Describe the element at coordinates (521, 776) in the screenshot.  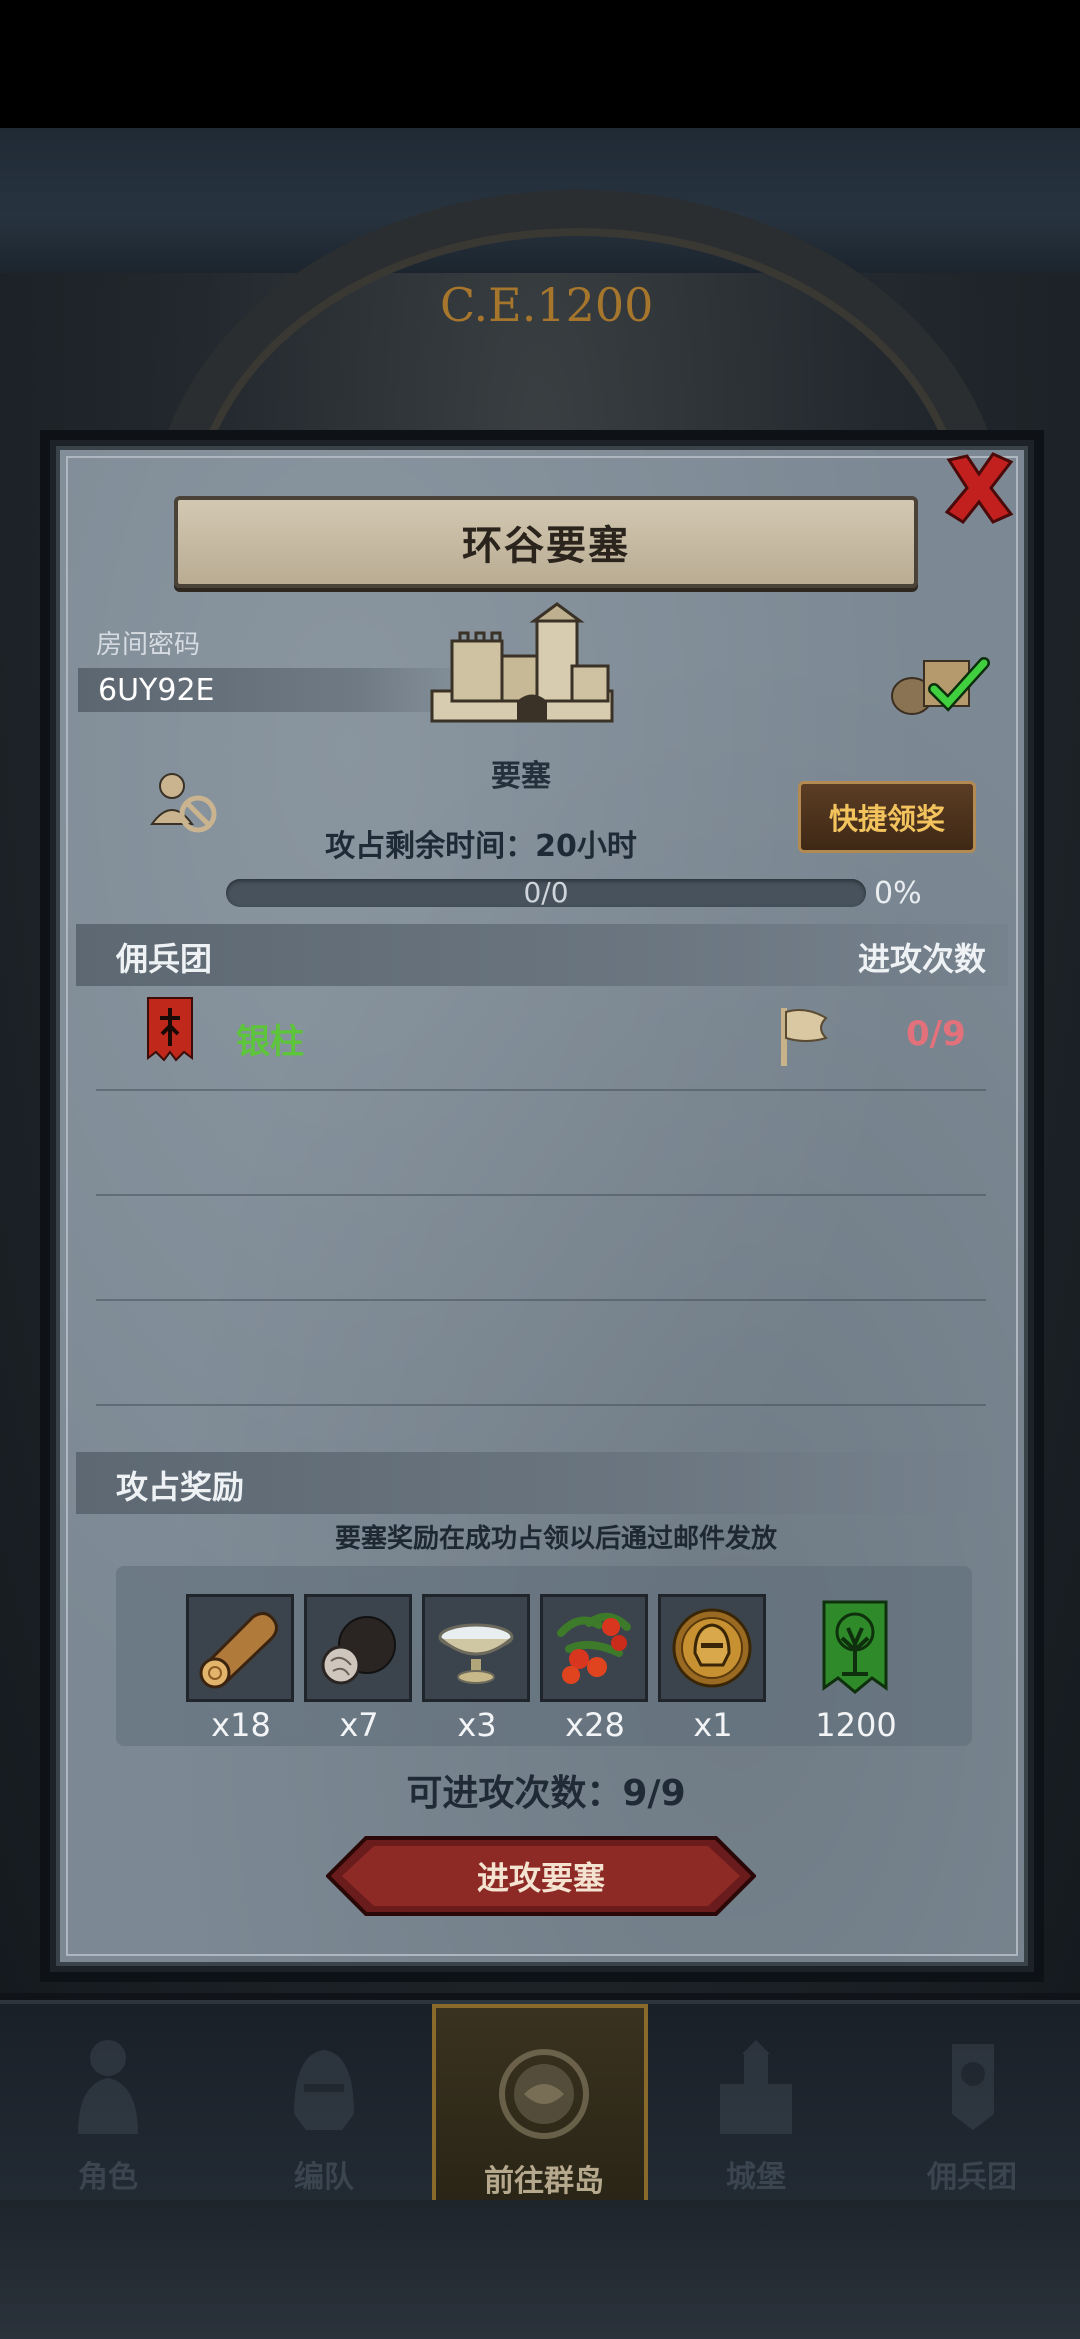
I see `fortress-label: 要塞` at that location.